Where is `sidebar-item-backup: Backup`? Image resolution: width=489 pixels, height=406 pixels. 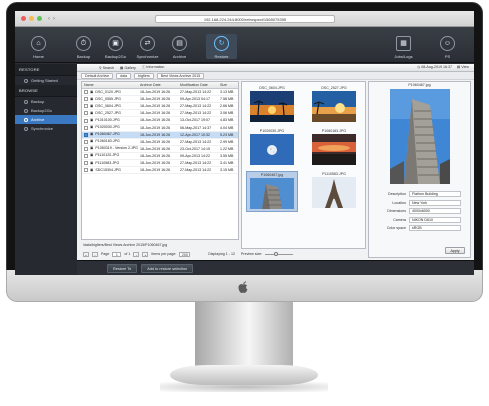
sidebar-item-backup: Backup is located at coordinates (46, 101).